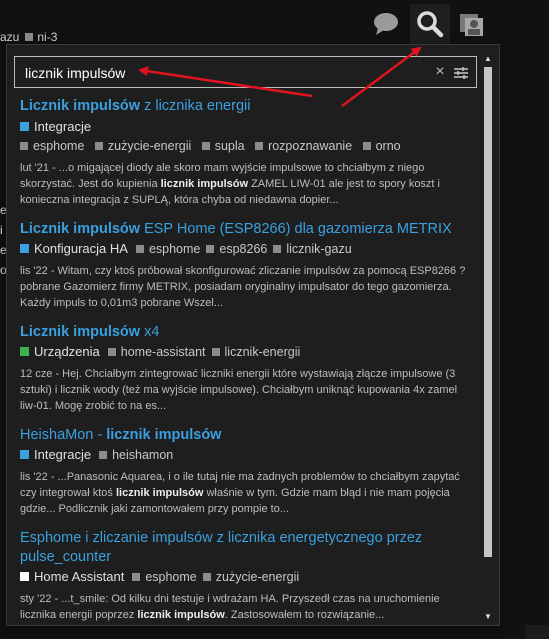 The width and height of the screenshot is (549, 639). I want to click on result-title: Licznik impulsów z licznika energii, so click(247, 106).